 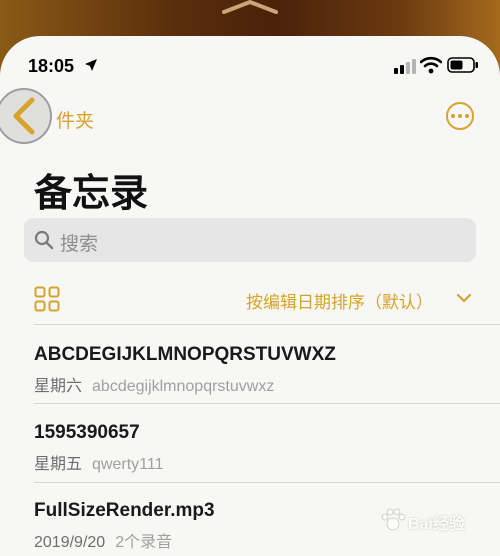 I want to click on sort-menu-button: 按编辑日期排序（默认）, so click(x=339, y=300).